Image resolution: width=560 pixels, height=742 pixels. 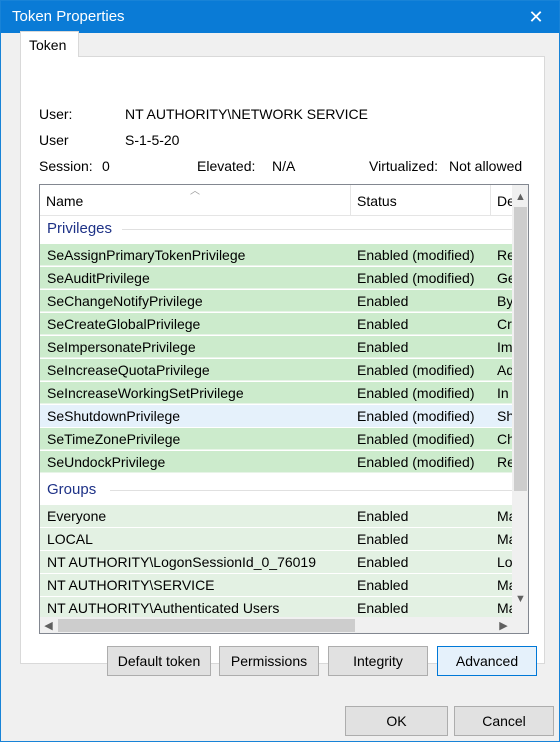 What do you see at coordinates (82, 228) in the screenshot?
I see `group-privileges-label: Privileges` at bounding box center [82, 228].